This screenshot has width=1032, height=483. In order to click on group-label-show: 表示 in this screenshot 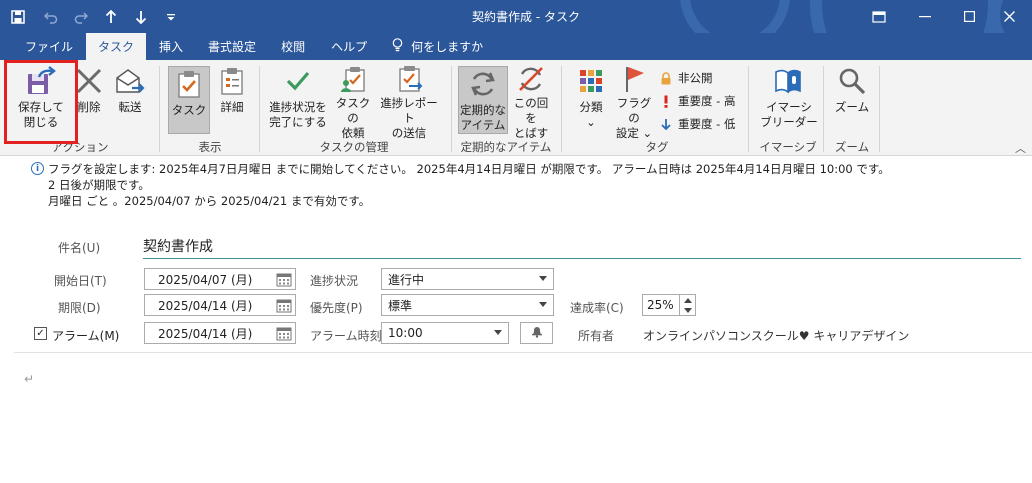, I will do `click(210, 147)`.